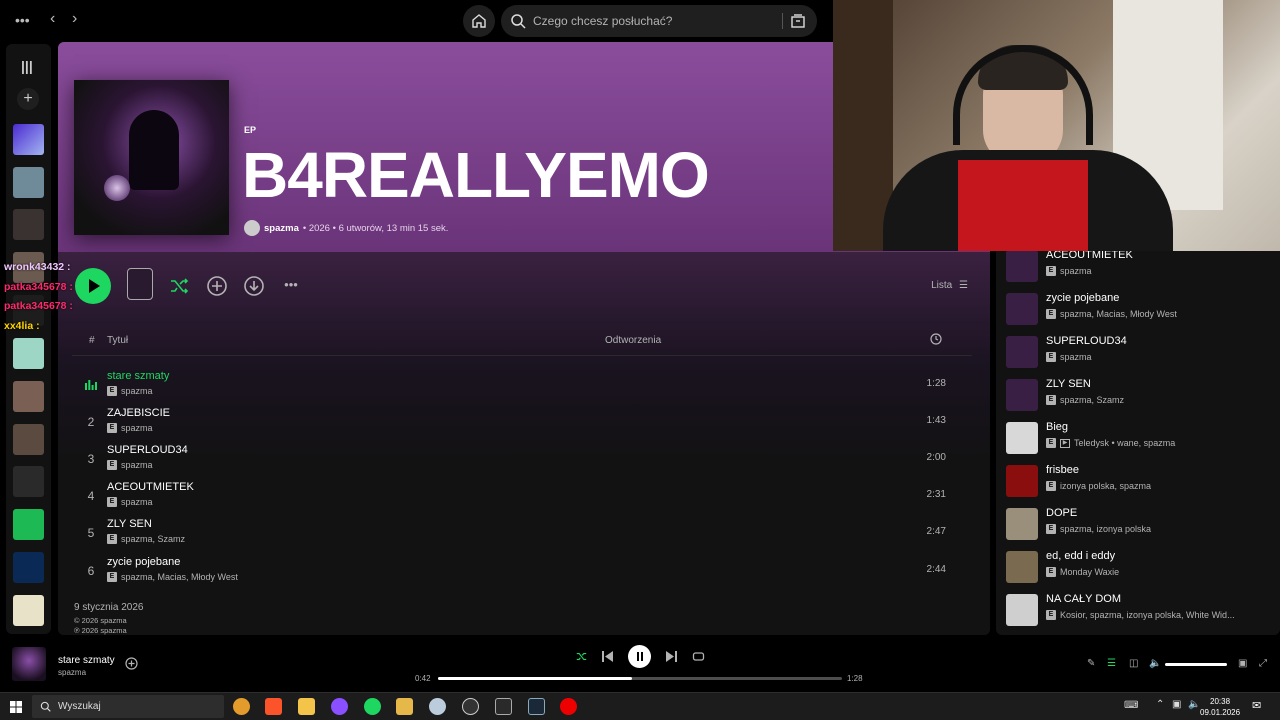 This screenshot has height=720, width=1280. Describe the element at coordinates (1256, 705) in the screenshot. I see `notification-icon: ✉` at that location.